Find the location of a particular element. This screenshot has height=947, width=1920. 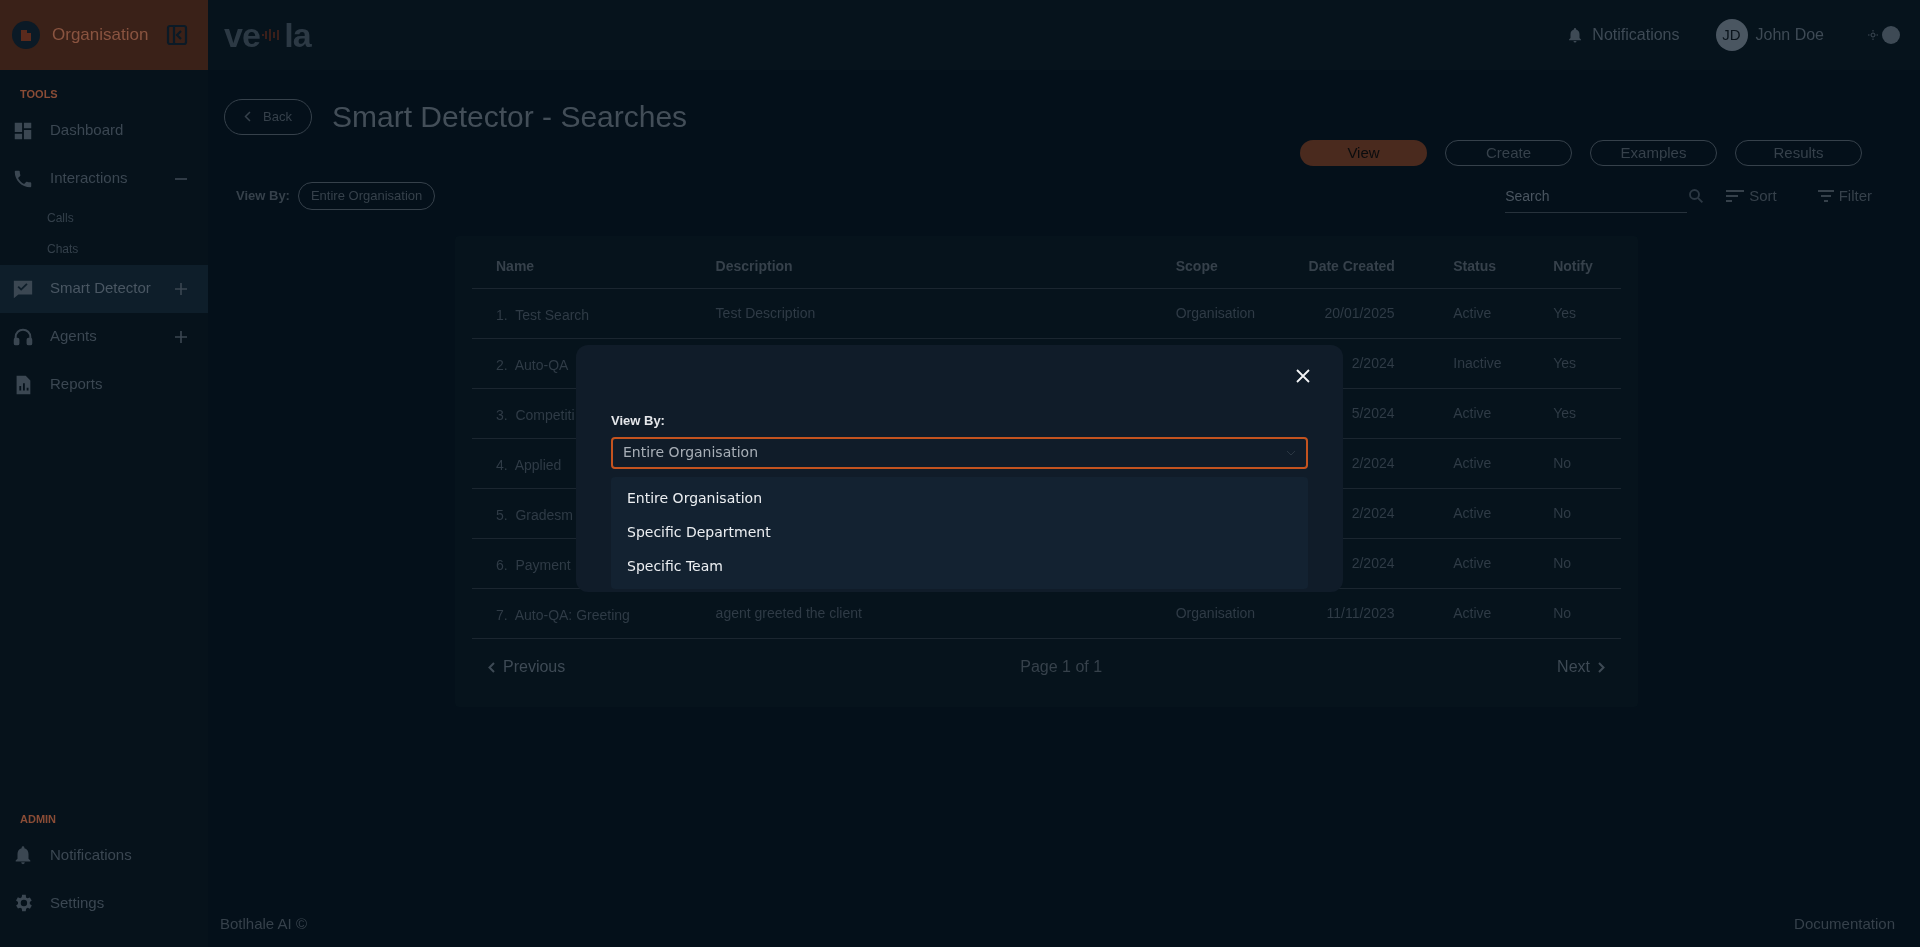

organisation-name: Organisation is located at coordinates (100, 35).